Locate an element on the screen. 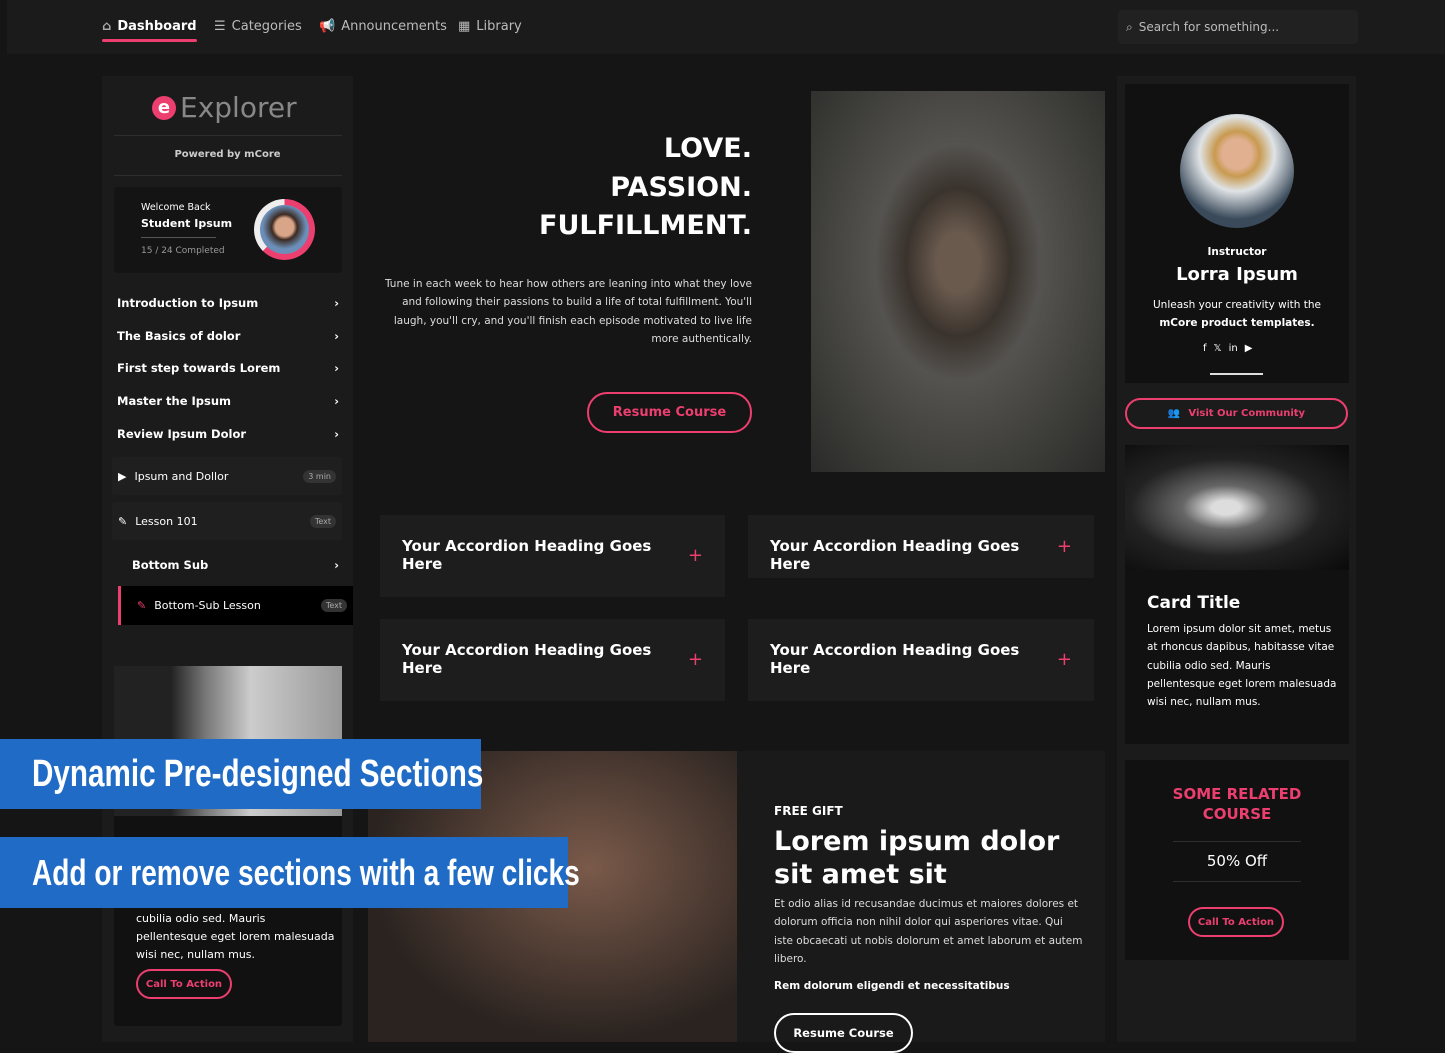  megaphone-icon: 📢 is located at coordinates (327, 26).